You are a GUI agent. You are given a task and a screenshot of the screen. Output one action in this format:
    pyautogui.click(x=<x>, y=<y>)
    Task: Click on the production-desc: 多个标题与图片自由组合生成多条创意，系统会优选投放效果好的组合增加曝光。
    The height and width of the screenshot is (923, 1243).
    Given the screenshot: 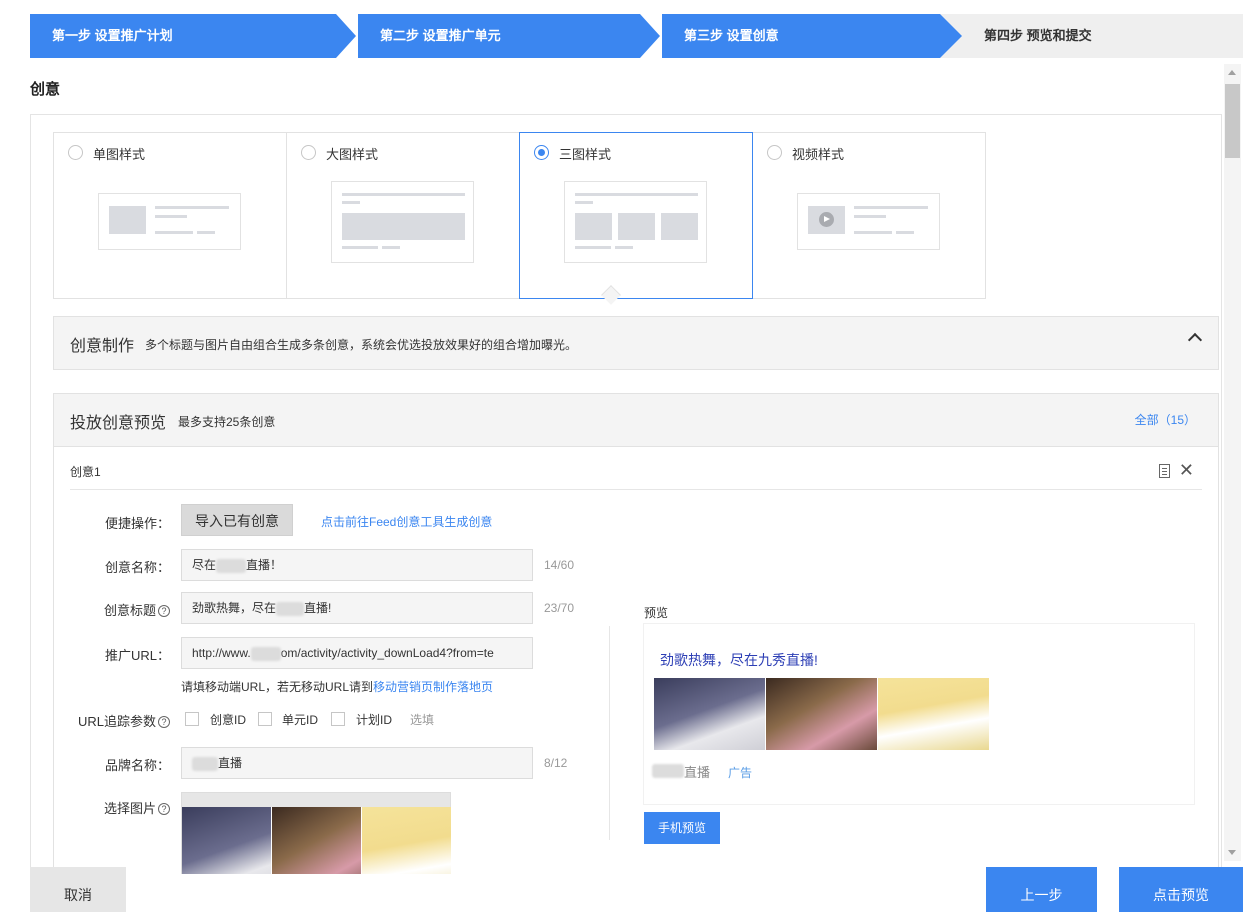 What is the action you would take?
    pyautogui.click(x=361, y=345)
    